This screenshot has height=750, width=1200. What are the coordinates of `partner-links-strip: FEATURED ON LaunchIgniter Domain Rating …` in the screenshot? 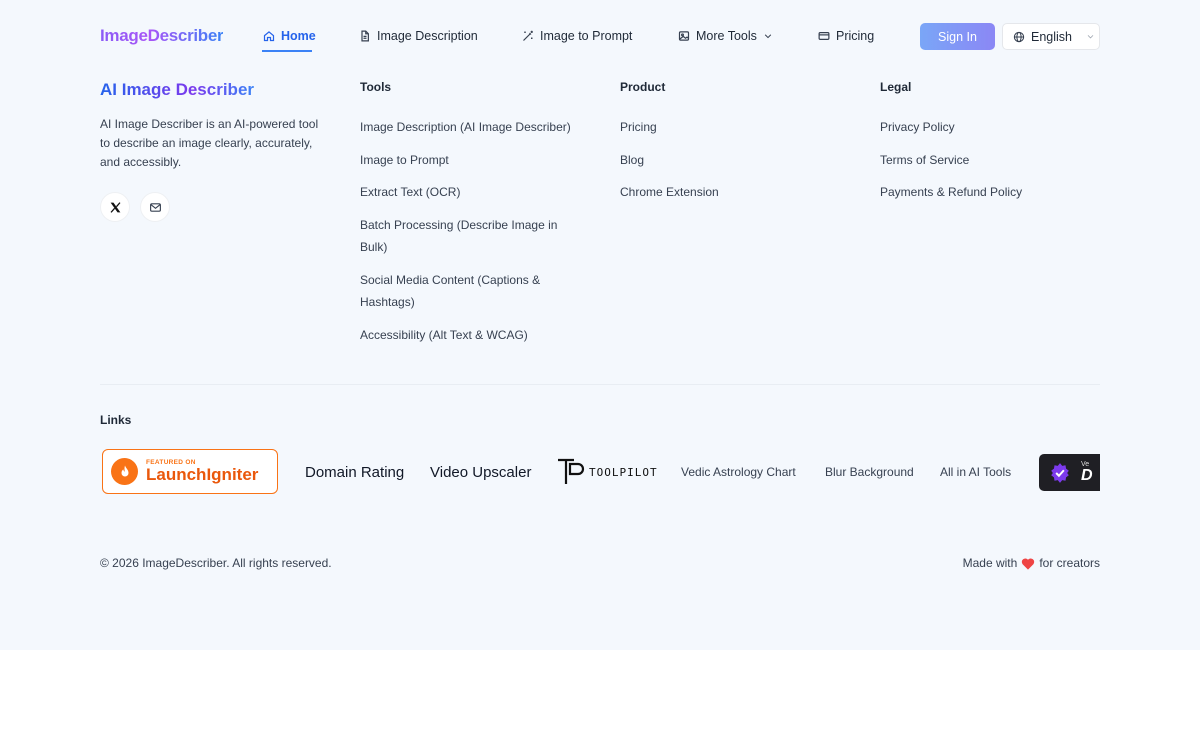 It's located at (600, 472).